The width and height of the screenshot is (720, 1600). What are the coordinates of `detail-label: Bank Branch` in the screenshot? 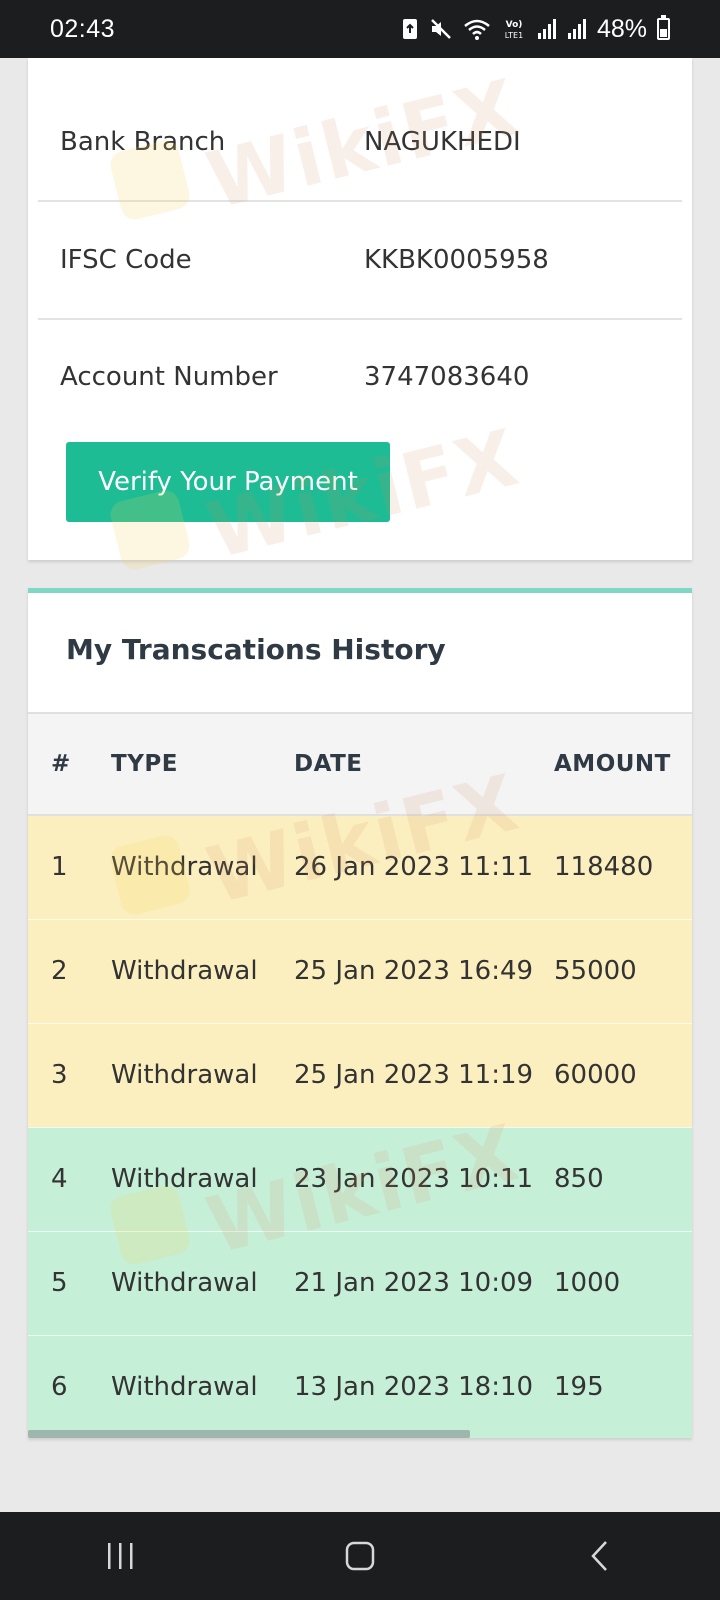 It's located at (143, 142).